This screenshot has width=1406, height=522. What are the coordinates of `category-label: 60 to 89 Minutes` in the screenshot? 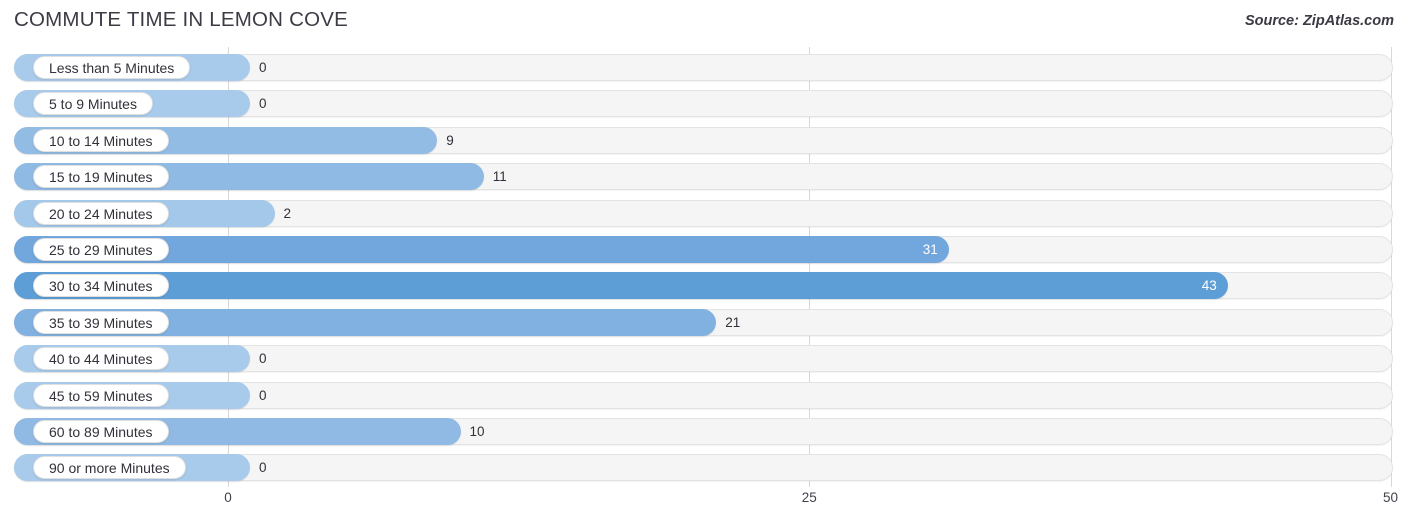 It's located at (101, 431).